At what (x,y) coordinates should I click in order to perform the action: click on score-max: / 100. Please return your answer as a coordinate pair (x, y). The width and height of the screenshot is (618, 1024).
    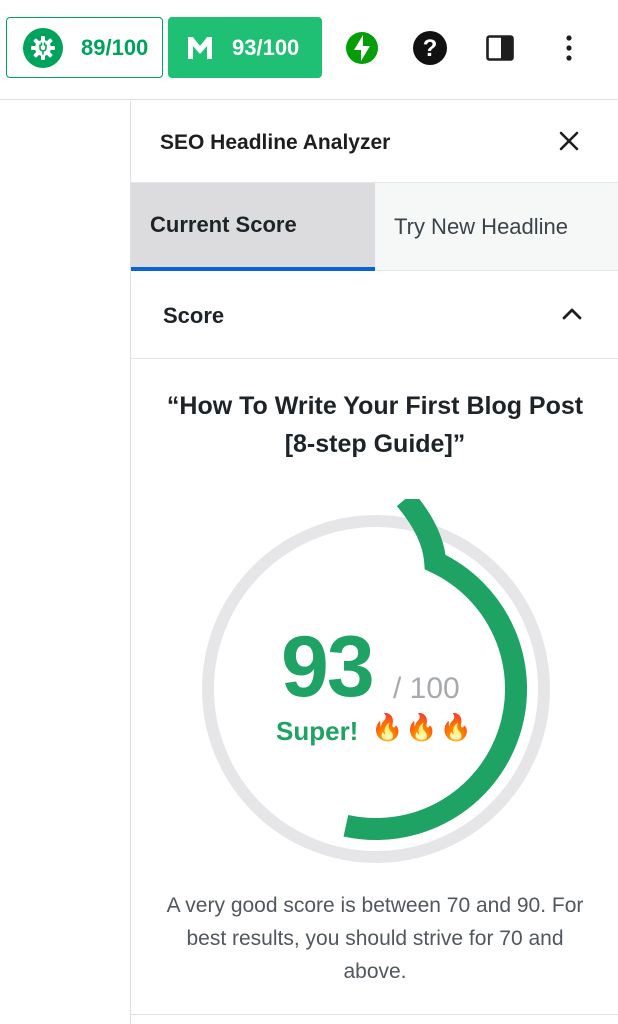
    Looking at the image, I should click on (426, 688).